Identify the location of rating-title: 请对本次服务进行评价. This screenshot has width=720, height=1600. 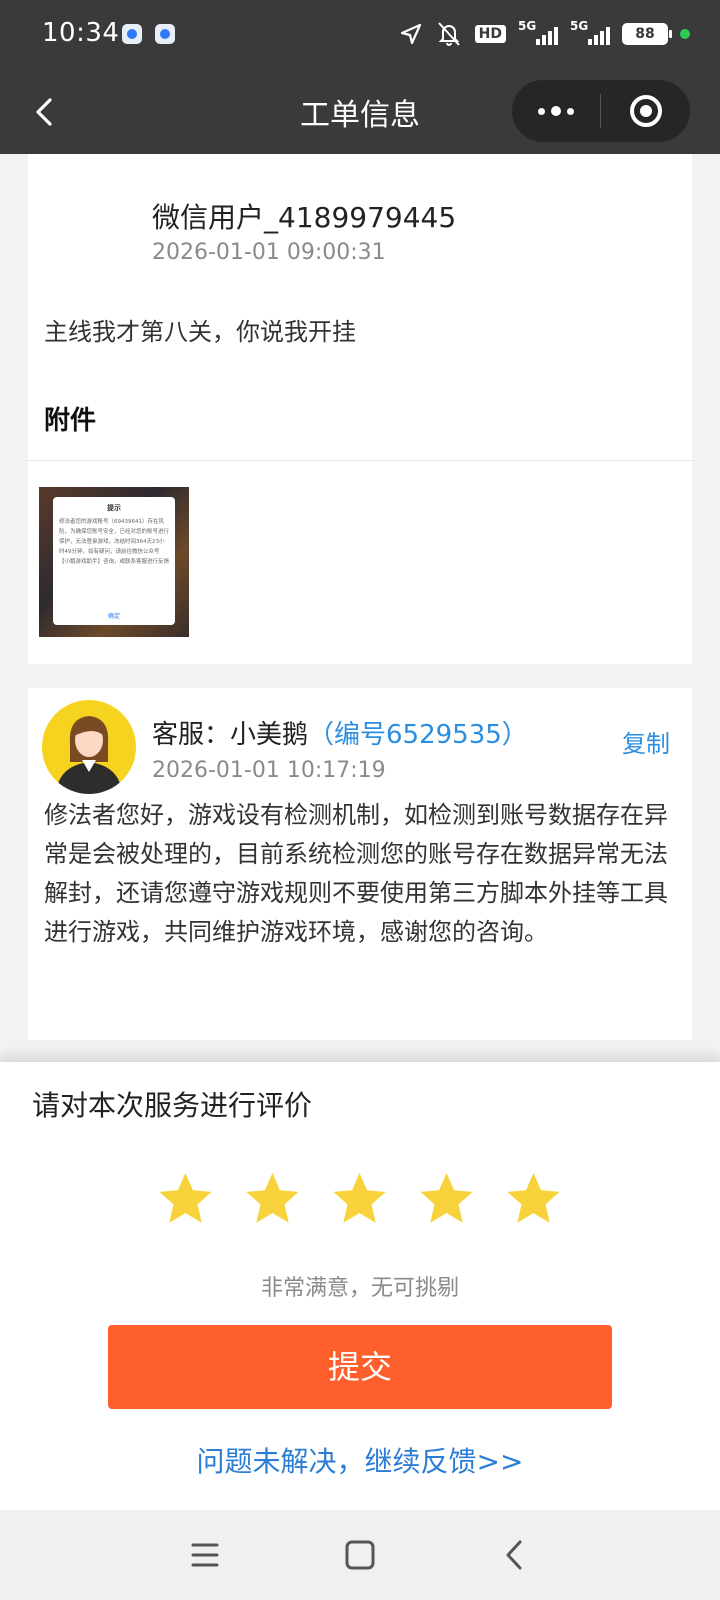
(172, 1105).